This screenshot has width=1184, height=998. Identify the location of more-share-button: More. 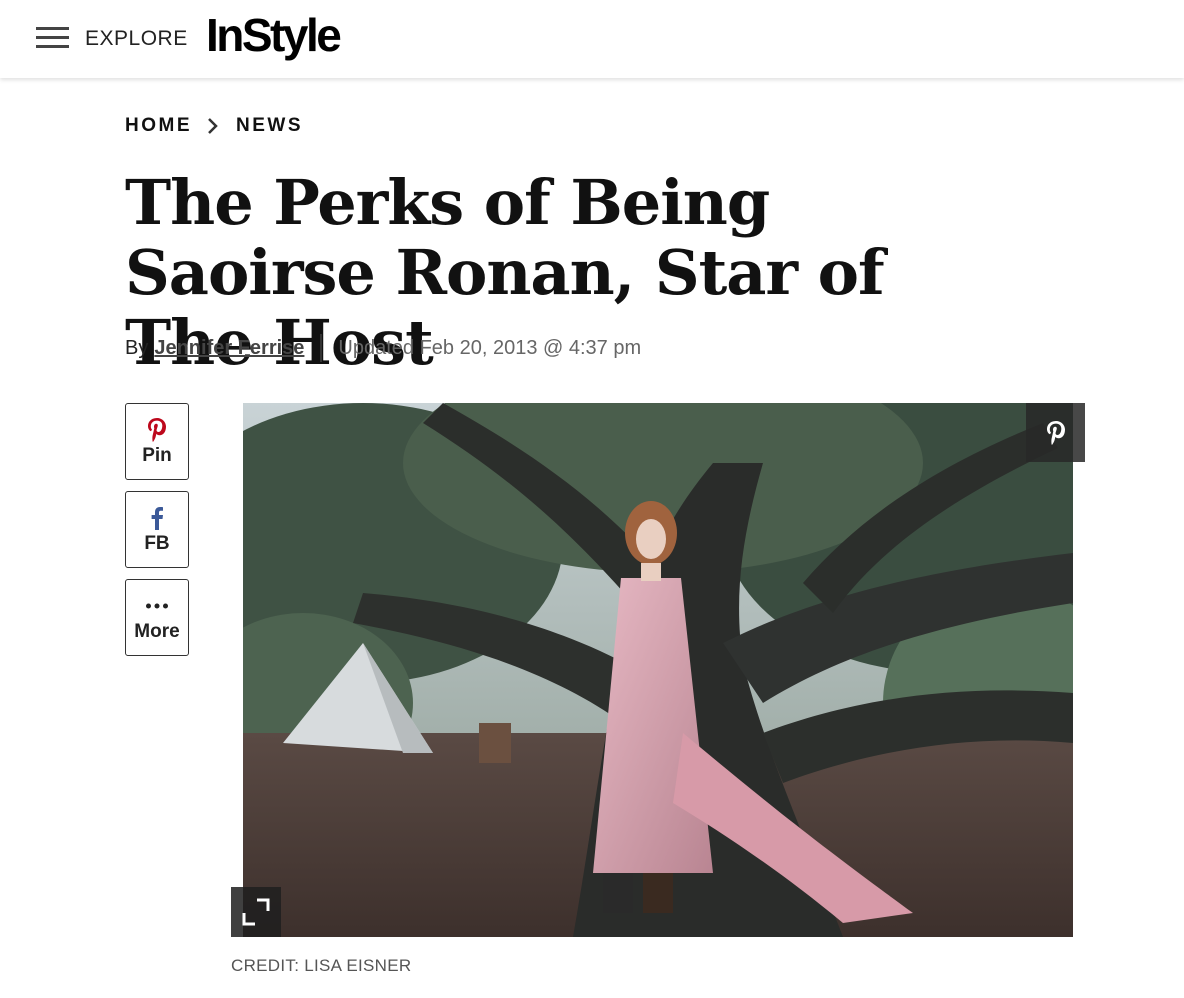
(157, 617).